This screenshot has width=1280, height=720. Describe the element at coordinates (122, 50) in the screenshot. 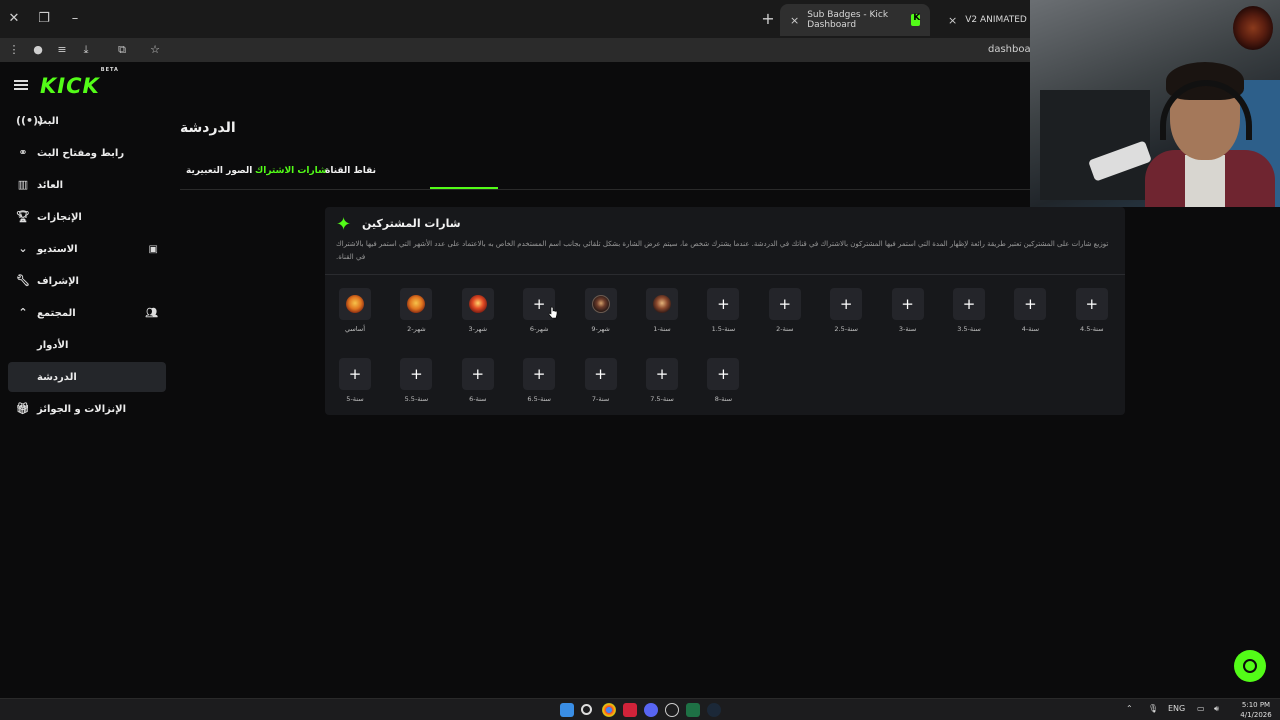

I see `extensions-icon: ⧉` at that location.